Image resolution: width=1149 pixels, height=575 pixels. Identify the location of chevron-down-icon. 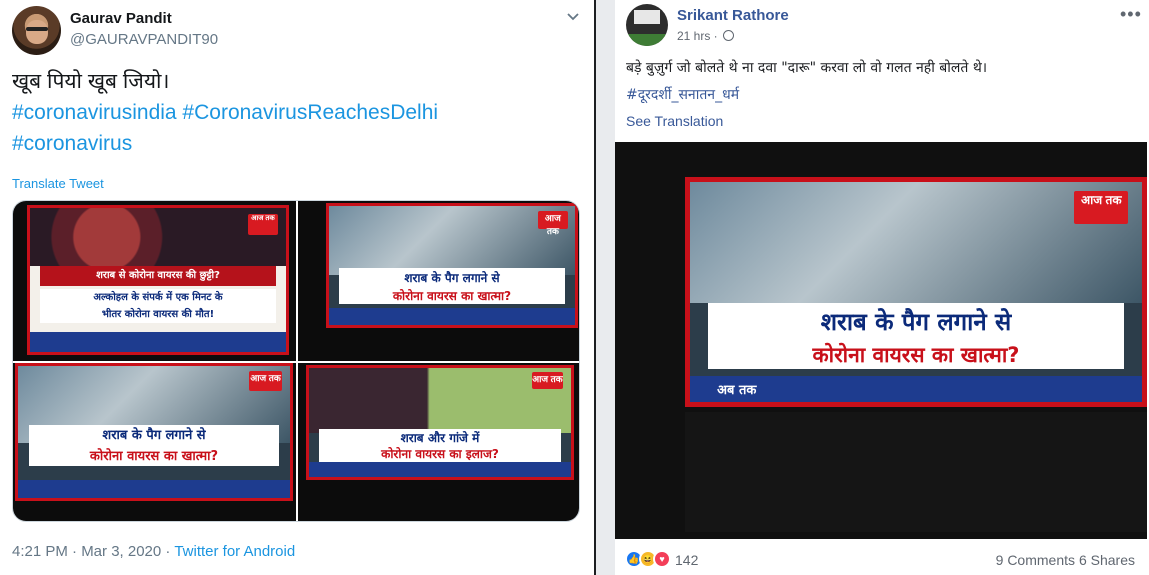
(573, 16).